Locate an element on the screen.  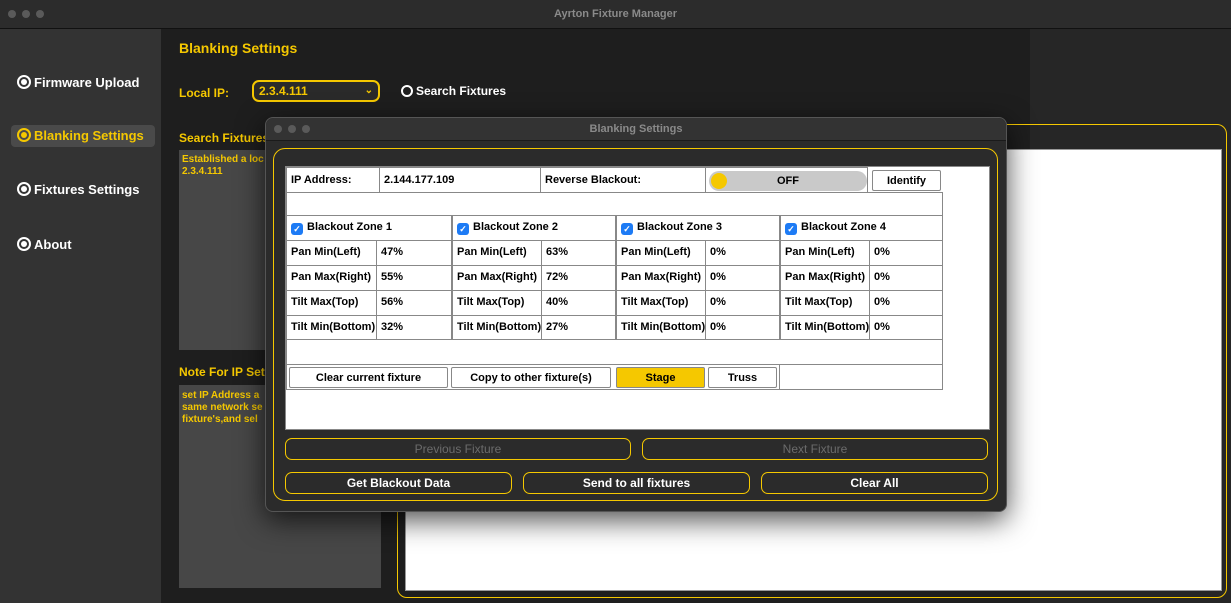
blackout-zone-name: Blackout Zone 4 is located at coordinates (843, 227).